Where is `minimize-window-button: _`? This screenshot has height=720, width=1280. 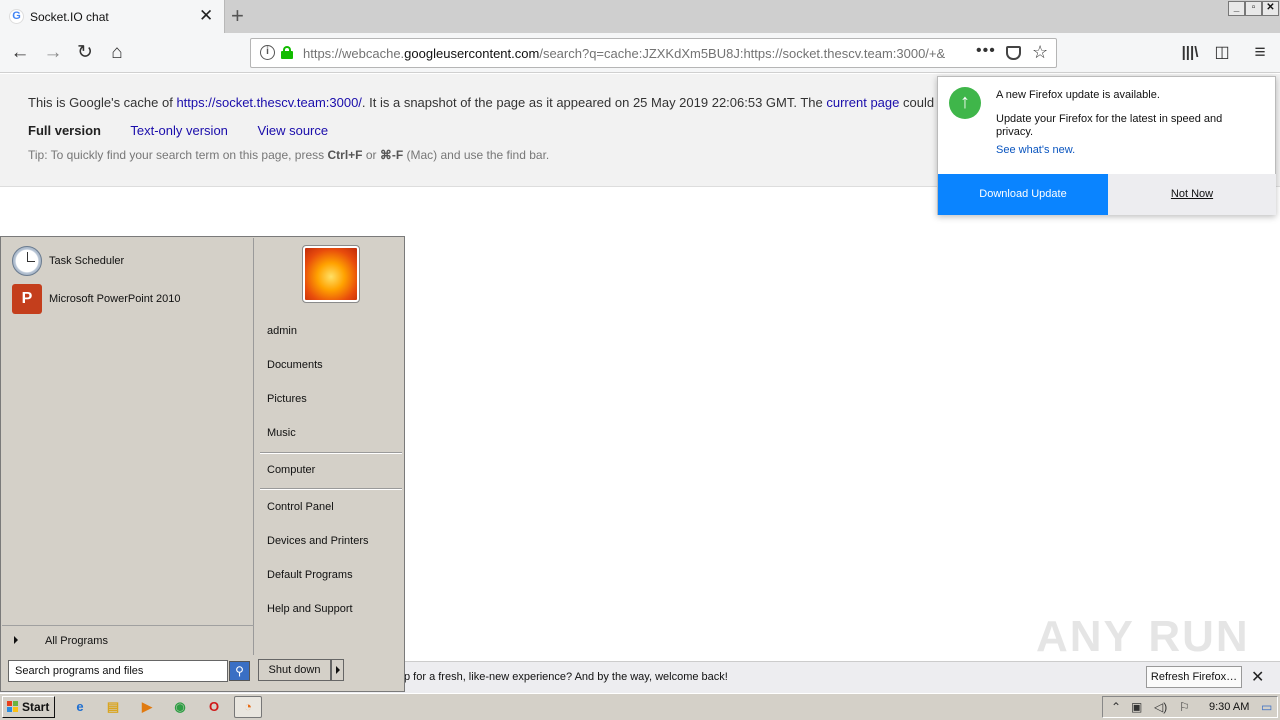 minimize-window-button: _ is located at coordinates (1236, 8).